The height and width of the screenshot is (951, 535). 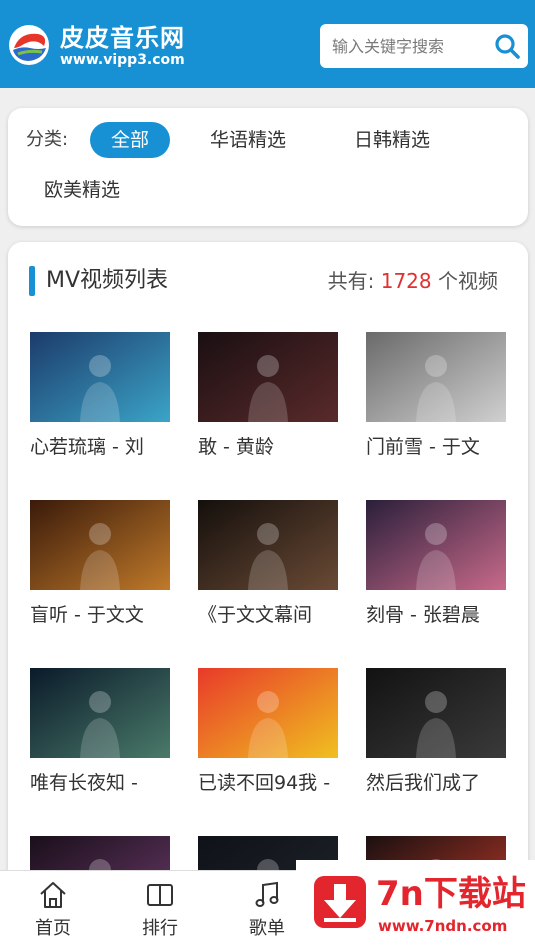 What do you see at coordinates (107, 280) in the screenshot?
I see `section-title: MV视频列表` at bounding box center [107, 280].